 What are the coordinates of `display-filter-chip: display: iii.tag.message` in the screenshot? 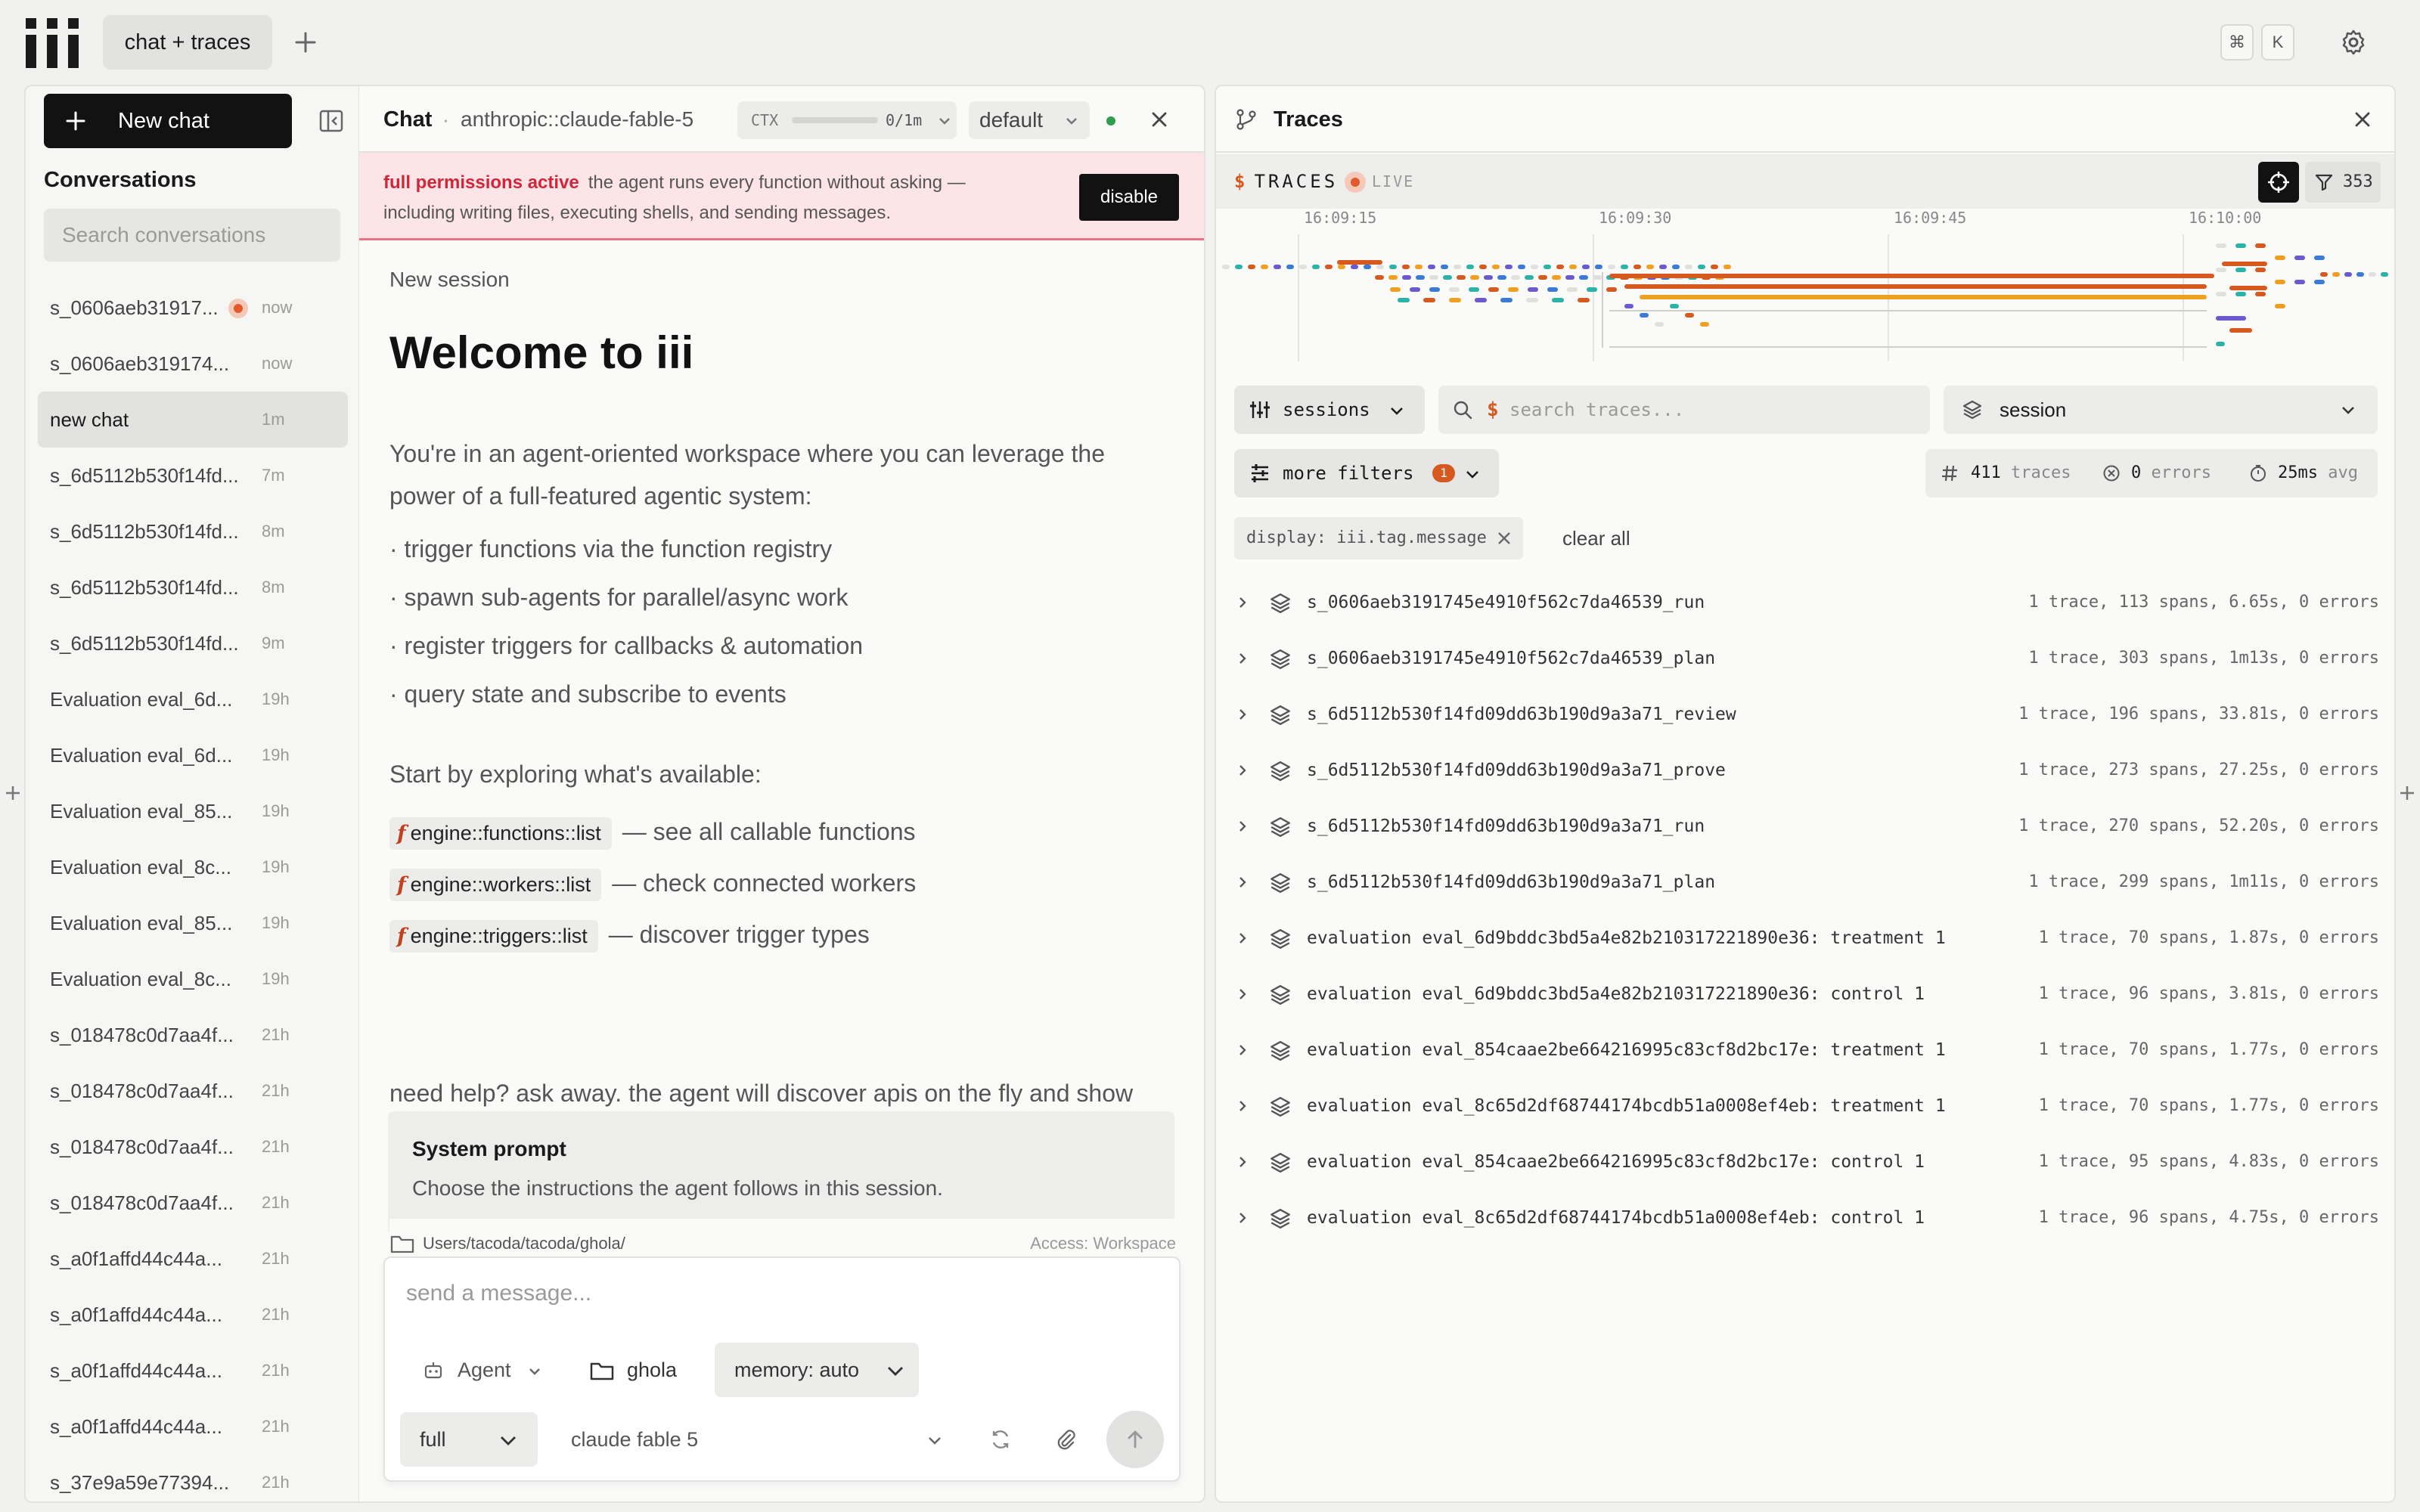 It's located at (1378, 538).